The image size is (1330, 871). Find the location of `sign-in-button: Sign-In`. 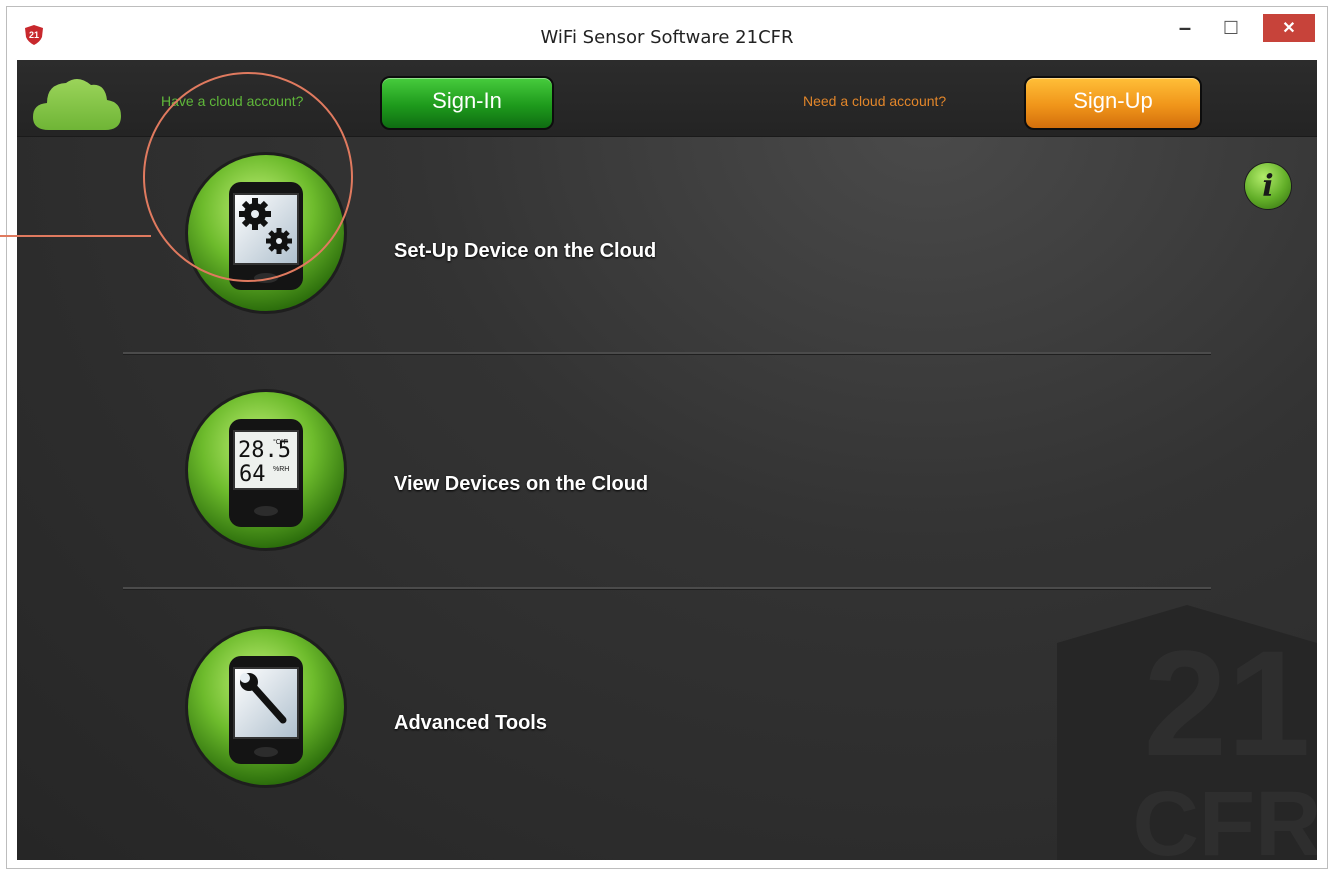

sign-in-button: Sign-In is located at coordinates (467, 103).